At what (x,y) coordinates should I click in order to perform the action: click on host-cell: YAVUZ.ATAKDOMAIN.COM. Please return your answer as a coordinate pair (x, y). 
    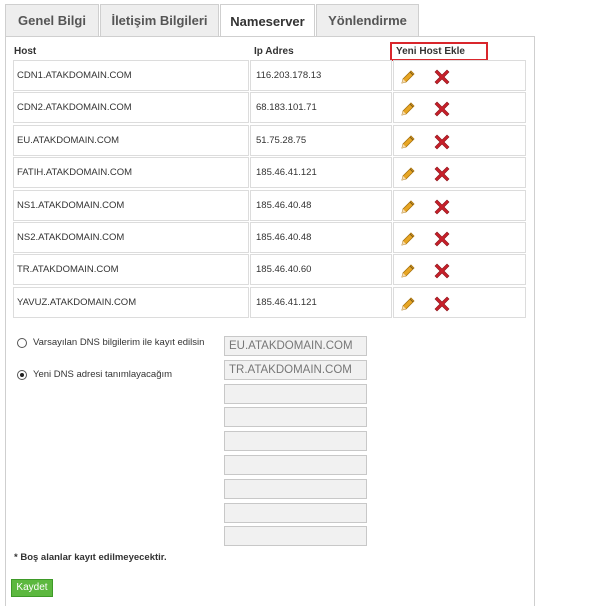
    Looking at the image, I should click on (131, 302).